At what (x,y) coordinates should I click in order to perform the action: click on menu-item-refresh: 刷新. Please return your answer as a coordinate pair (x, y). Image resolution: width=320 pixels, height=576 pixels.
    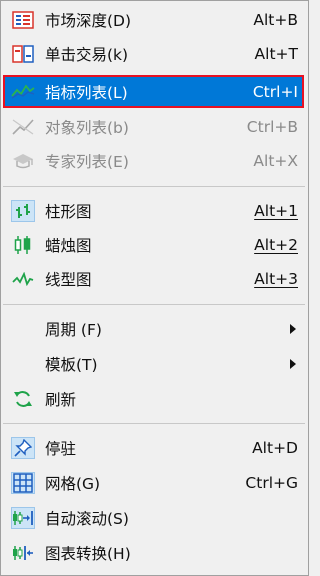
    Looking at the image, I should click on (153, 399).